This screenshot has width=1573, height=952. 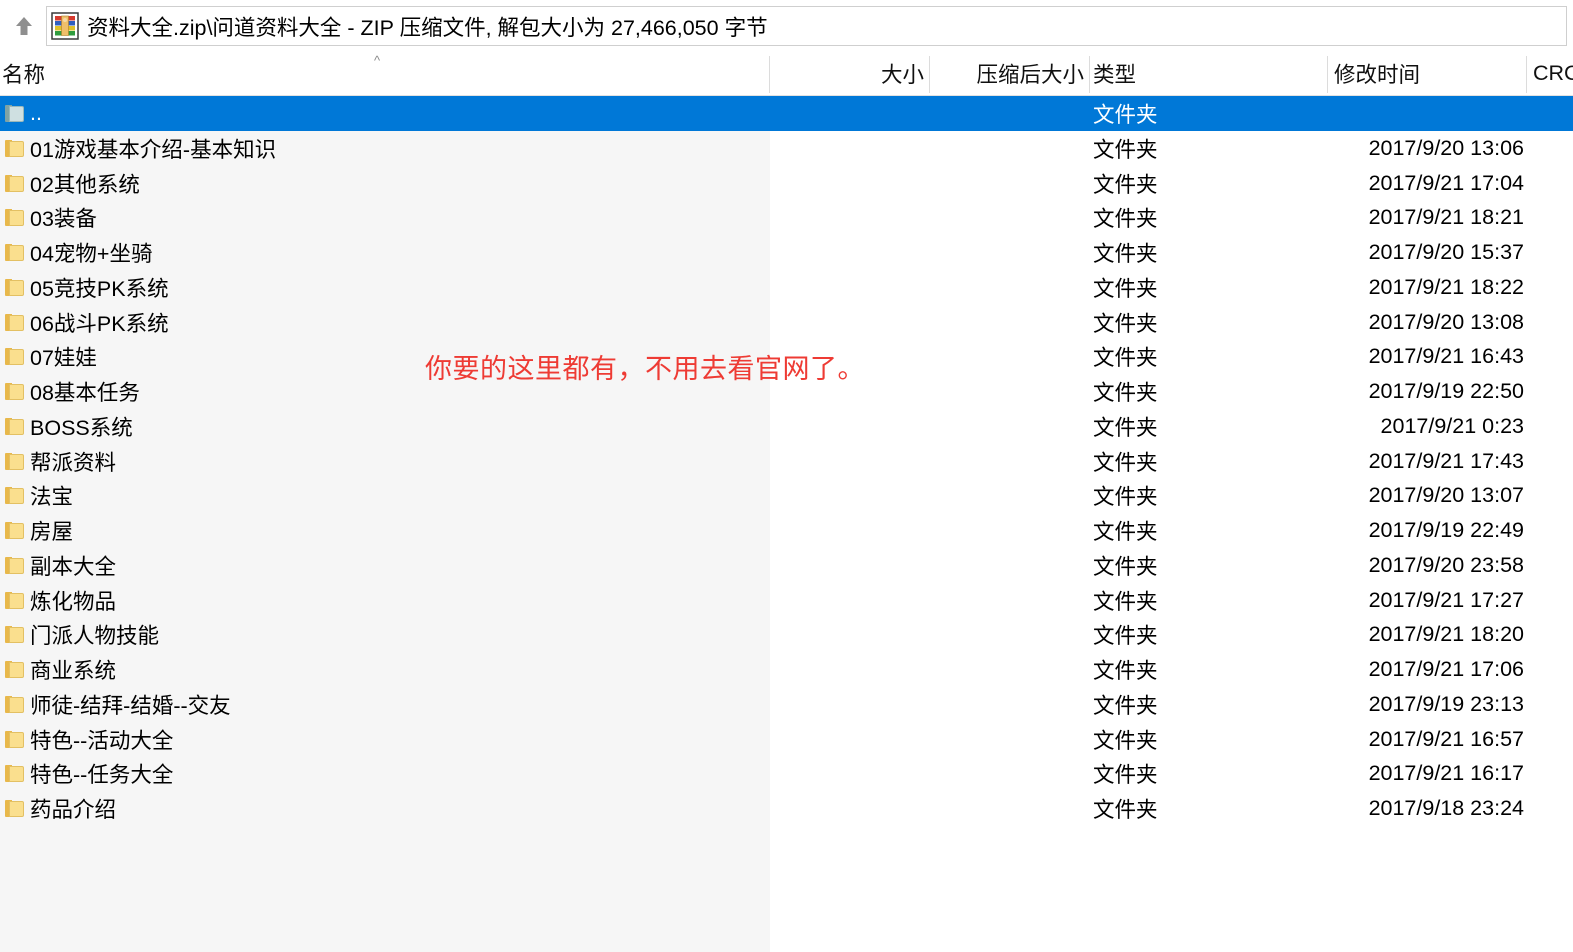 I want to click on column-header-crc: CRC, so click(x=1553, y=73).